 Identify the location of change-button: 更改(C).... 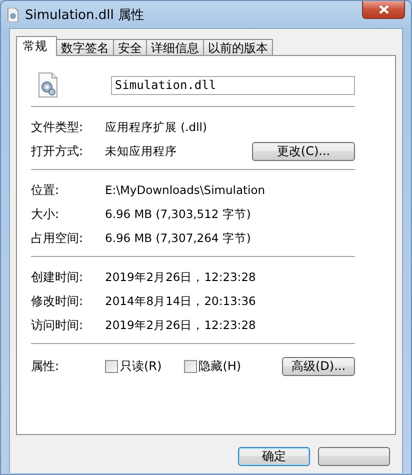
(303, 151).